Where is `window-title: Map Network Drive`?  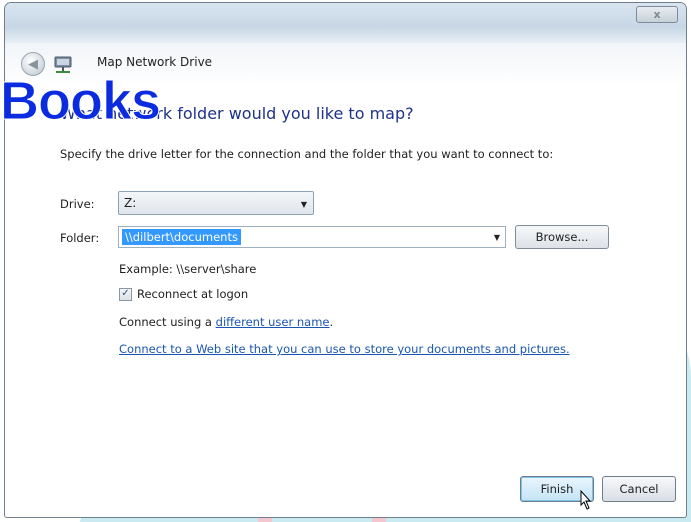 window-title: Map Network Drive is located at coordinates (155, 62).